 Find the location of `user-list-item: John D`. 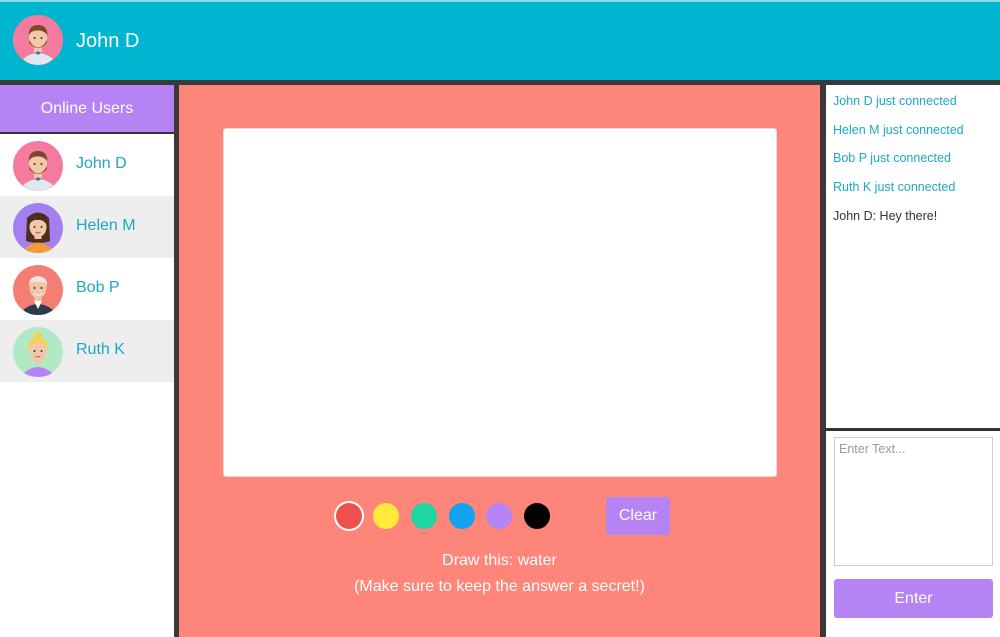

user-list-item: John D is located at coordinates (87, 165).